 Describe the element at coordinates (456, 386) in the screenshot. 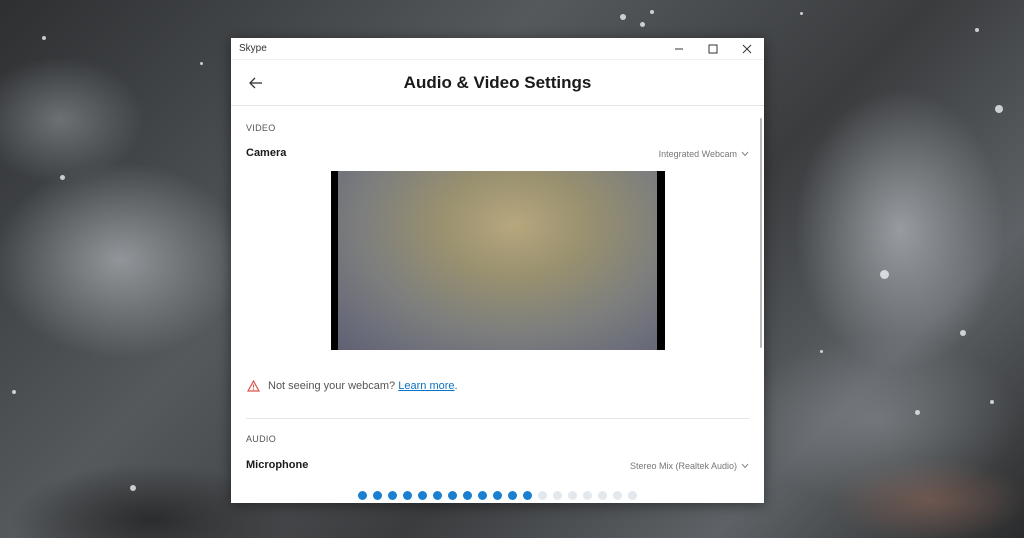

I see `warning-end: .` at that location.